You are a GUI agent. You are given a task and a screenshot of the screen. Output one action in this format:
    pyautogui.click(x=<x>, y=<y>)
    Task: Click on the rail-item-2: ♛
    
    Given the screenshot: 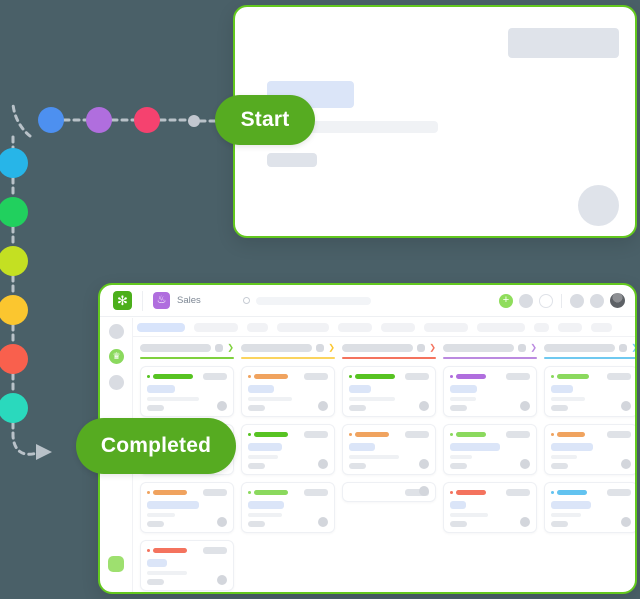 What is the action you would take?
    pyautogui.click(x=116, y=356)
    